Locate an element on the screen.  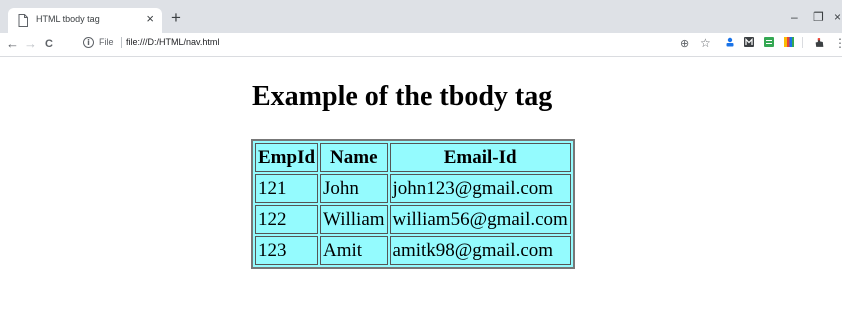
hand-extension-icon is located at coordinates (819, 42).